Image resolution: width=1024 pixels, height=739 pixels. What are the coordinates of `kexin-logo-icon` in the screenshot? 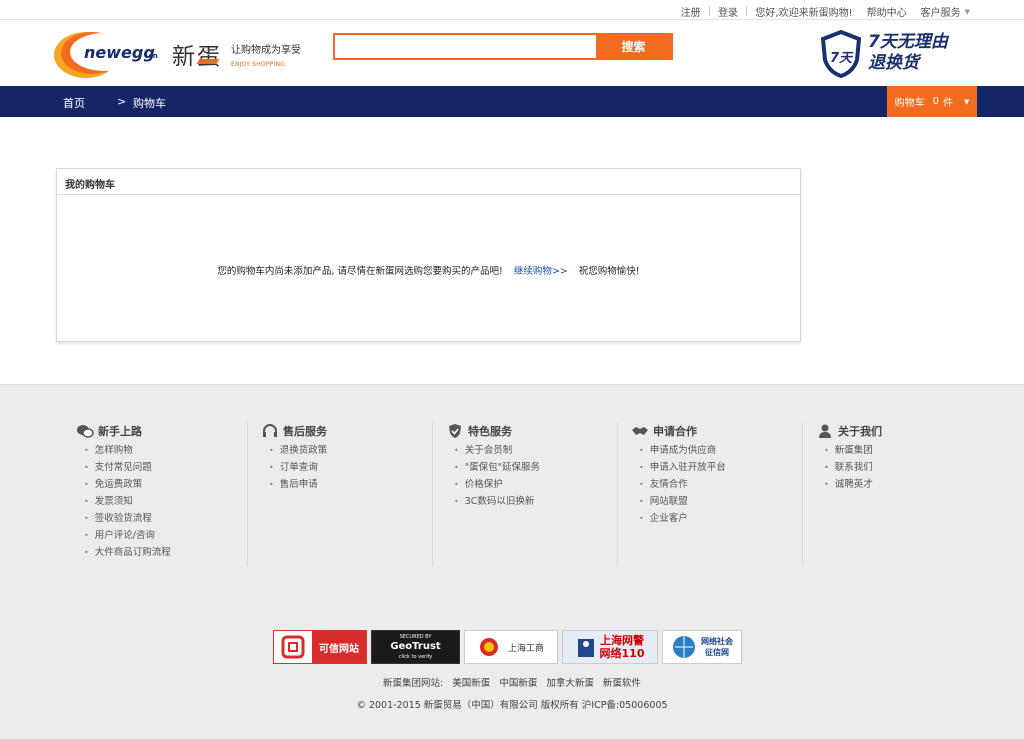 It's located at (293, 647).